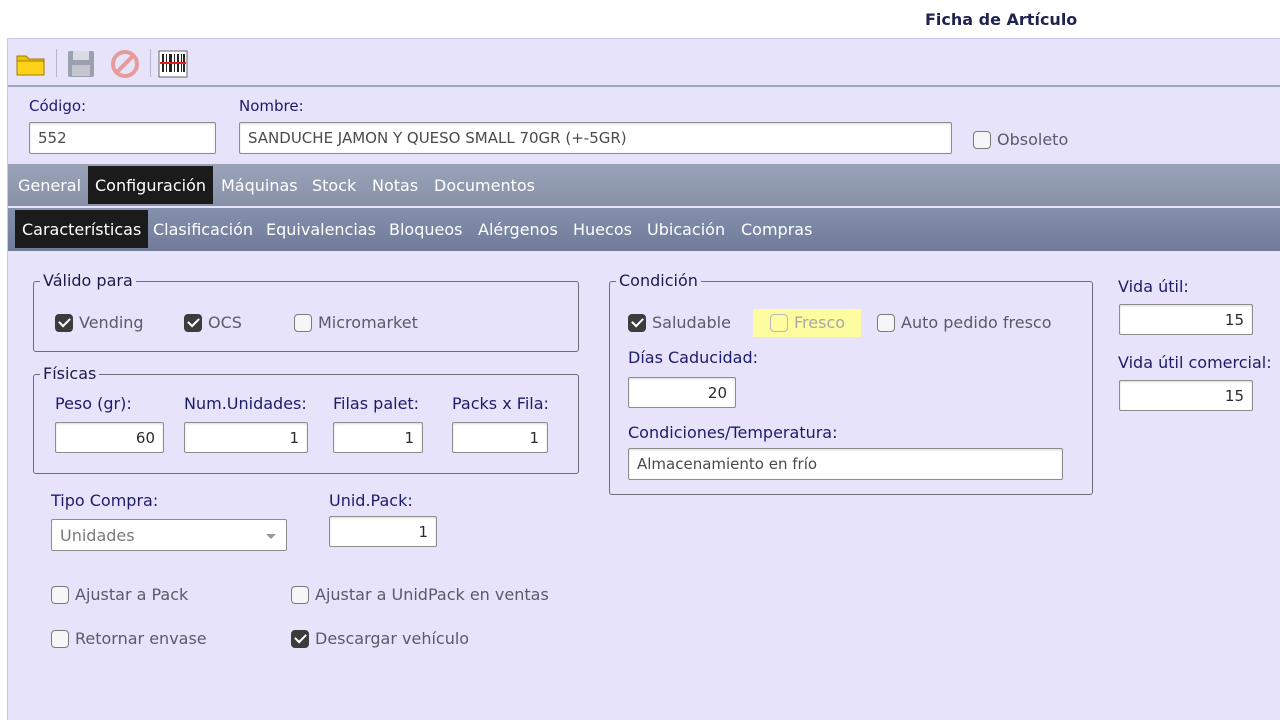 The width and height of the screenshot is (1280, 720). I want to click on condicion-legend: Condición, so click(658, 280).